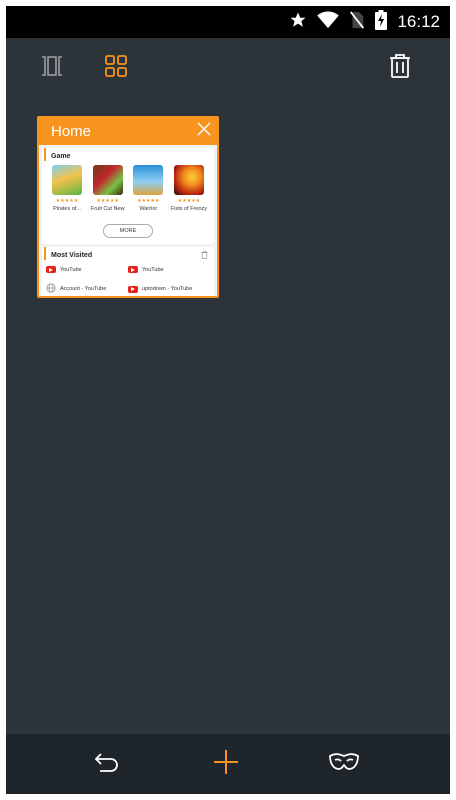 The image size is (456, 800). I want to click on visited-item: Account - YouTube, so click(87, 289).